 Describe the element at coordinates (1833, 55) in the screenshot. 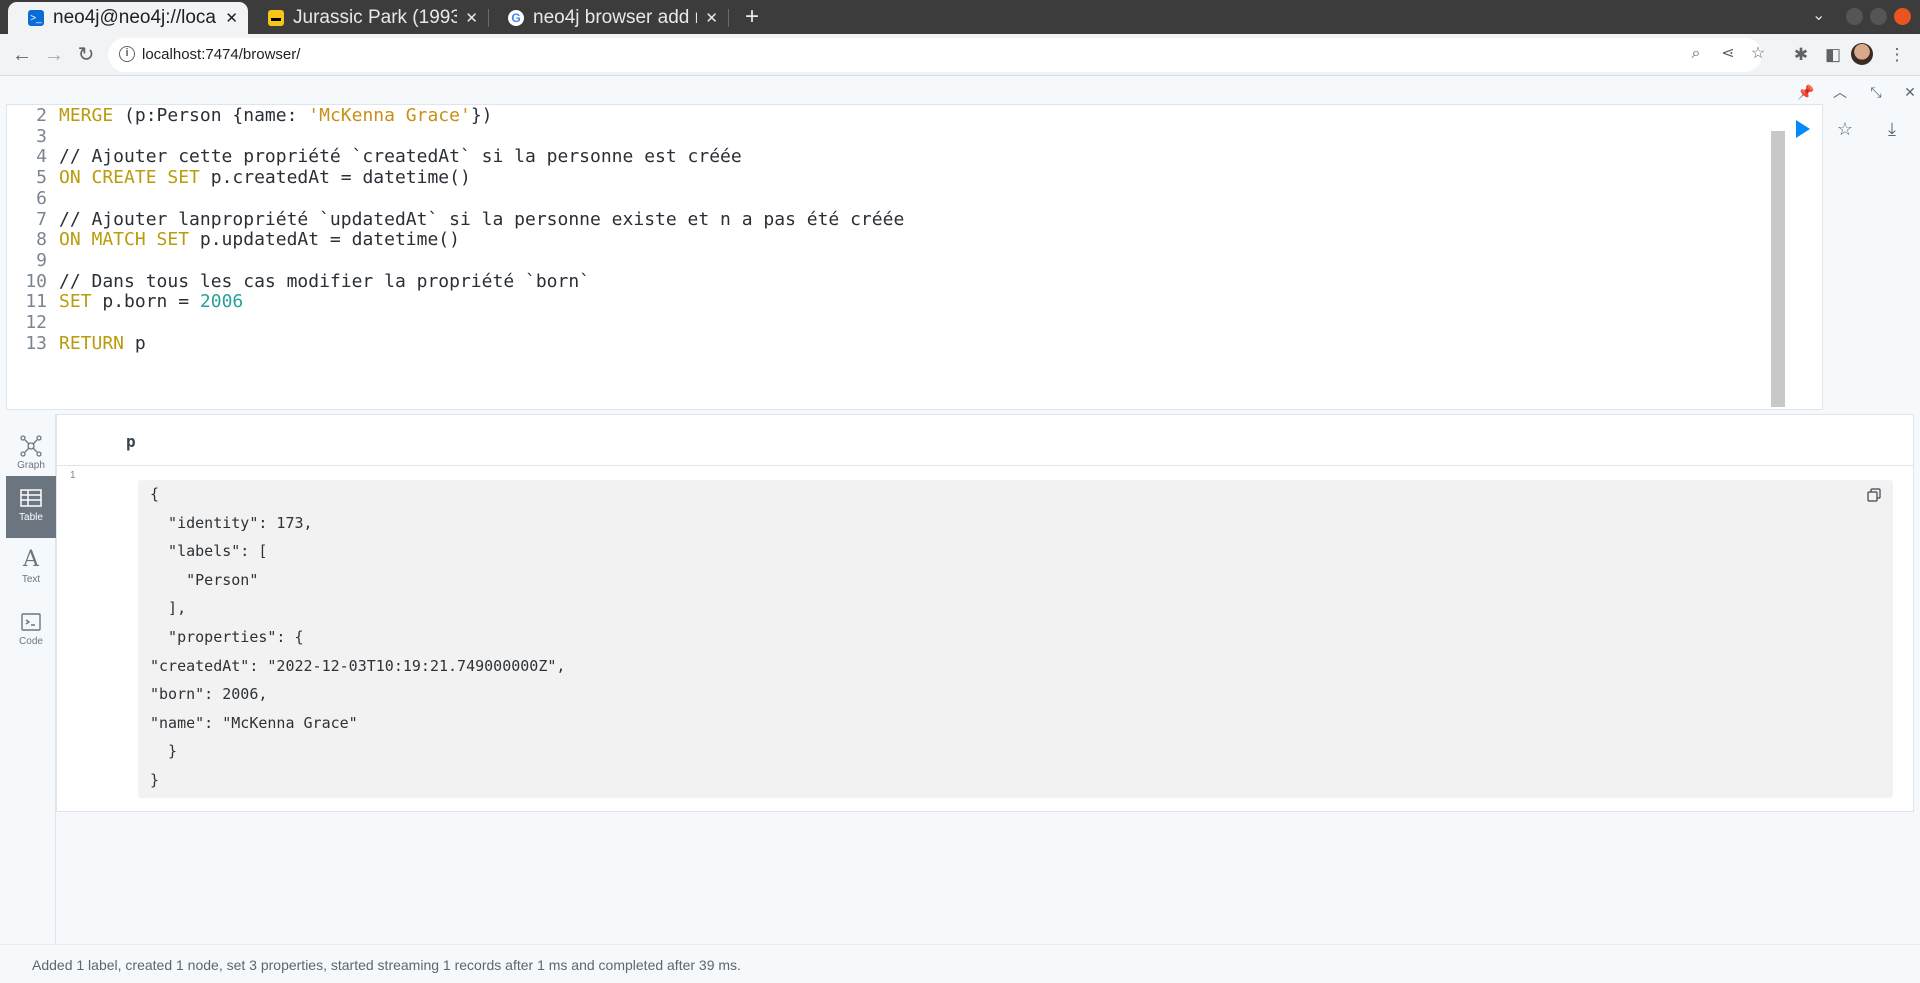

I see `side-panel-icon: ◧` at that location.